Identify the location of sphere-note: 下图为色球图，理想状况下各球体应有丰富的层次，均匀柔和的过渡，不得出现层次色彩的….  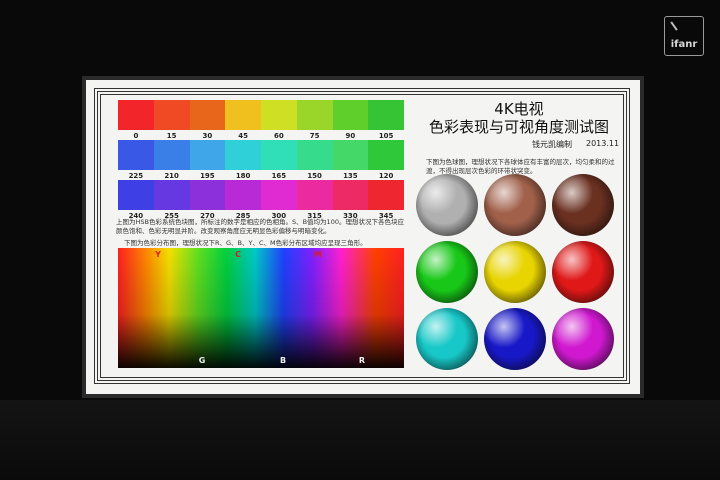
(520, 166).